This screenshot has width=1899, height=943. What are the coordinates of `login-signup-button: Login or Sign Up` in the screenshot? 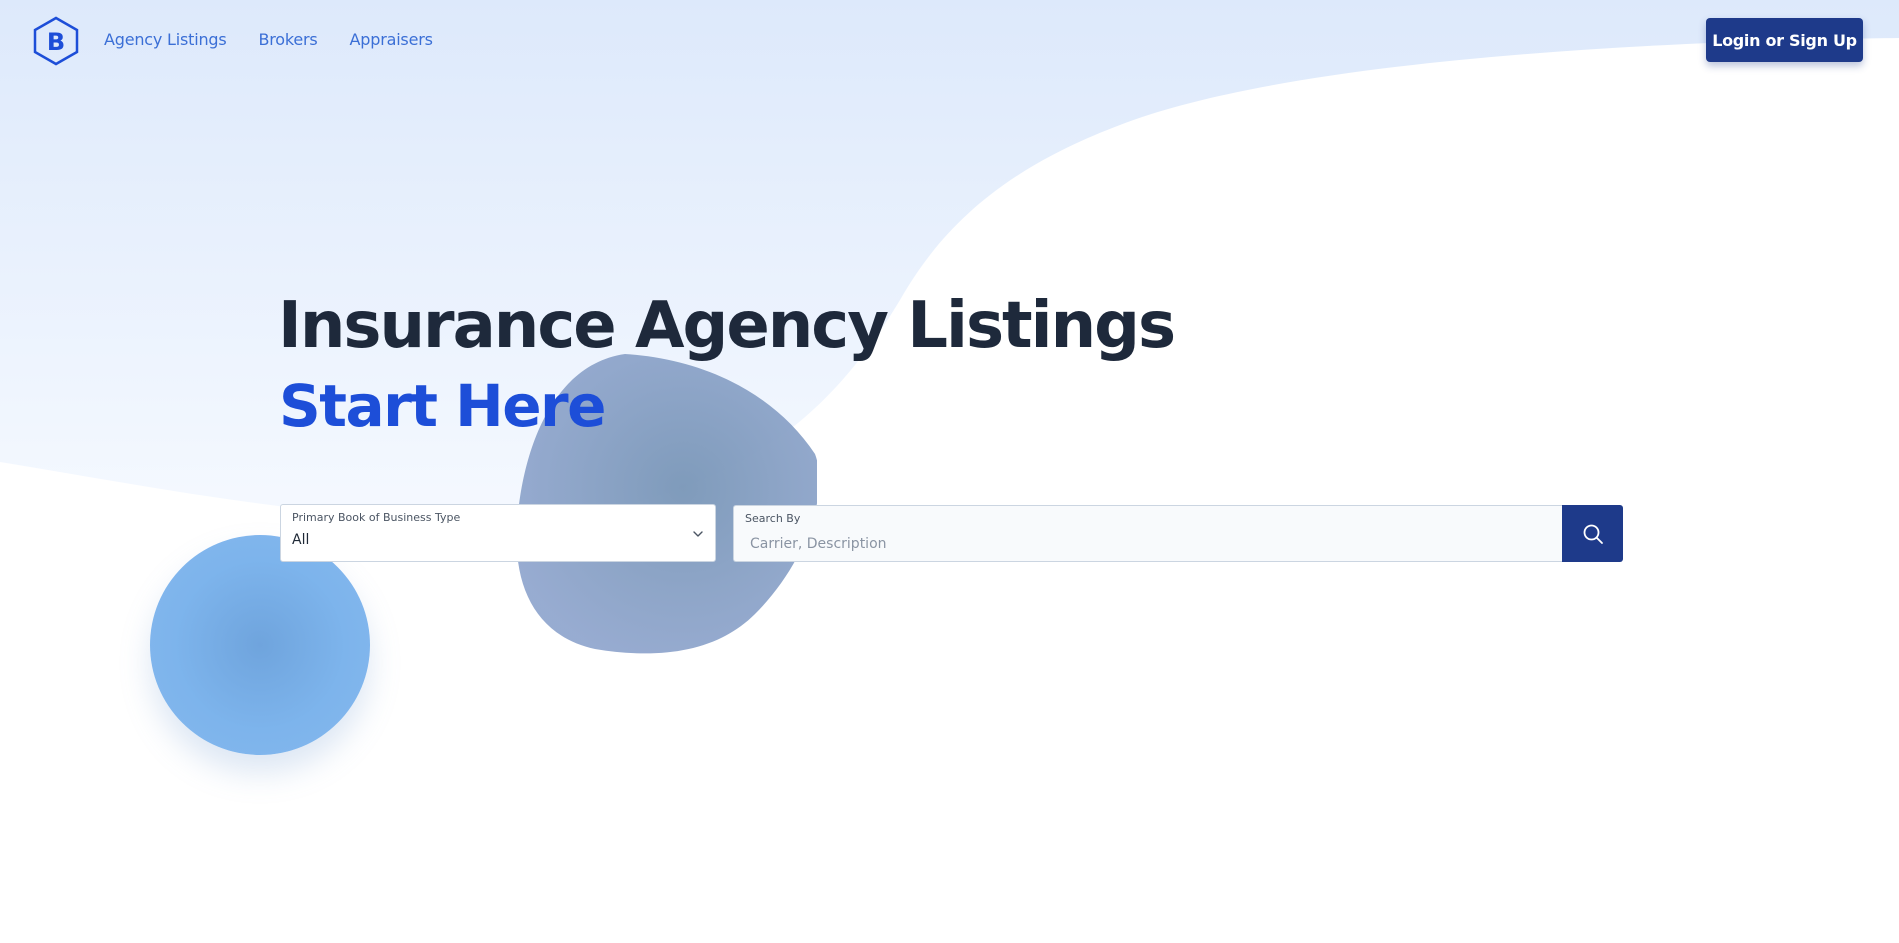 It's located at (1784, 40).